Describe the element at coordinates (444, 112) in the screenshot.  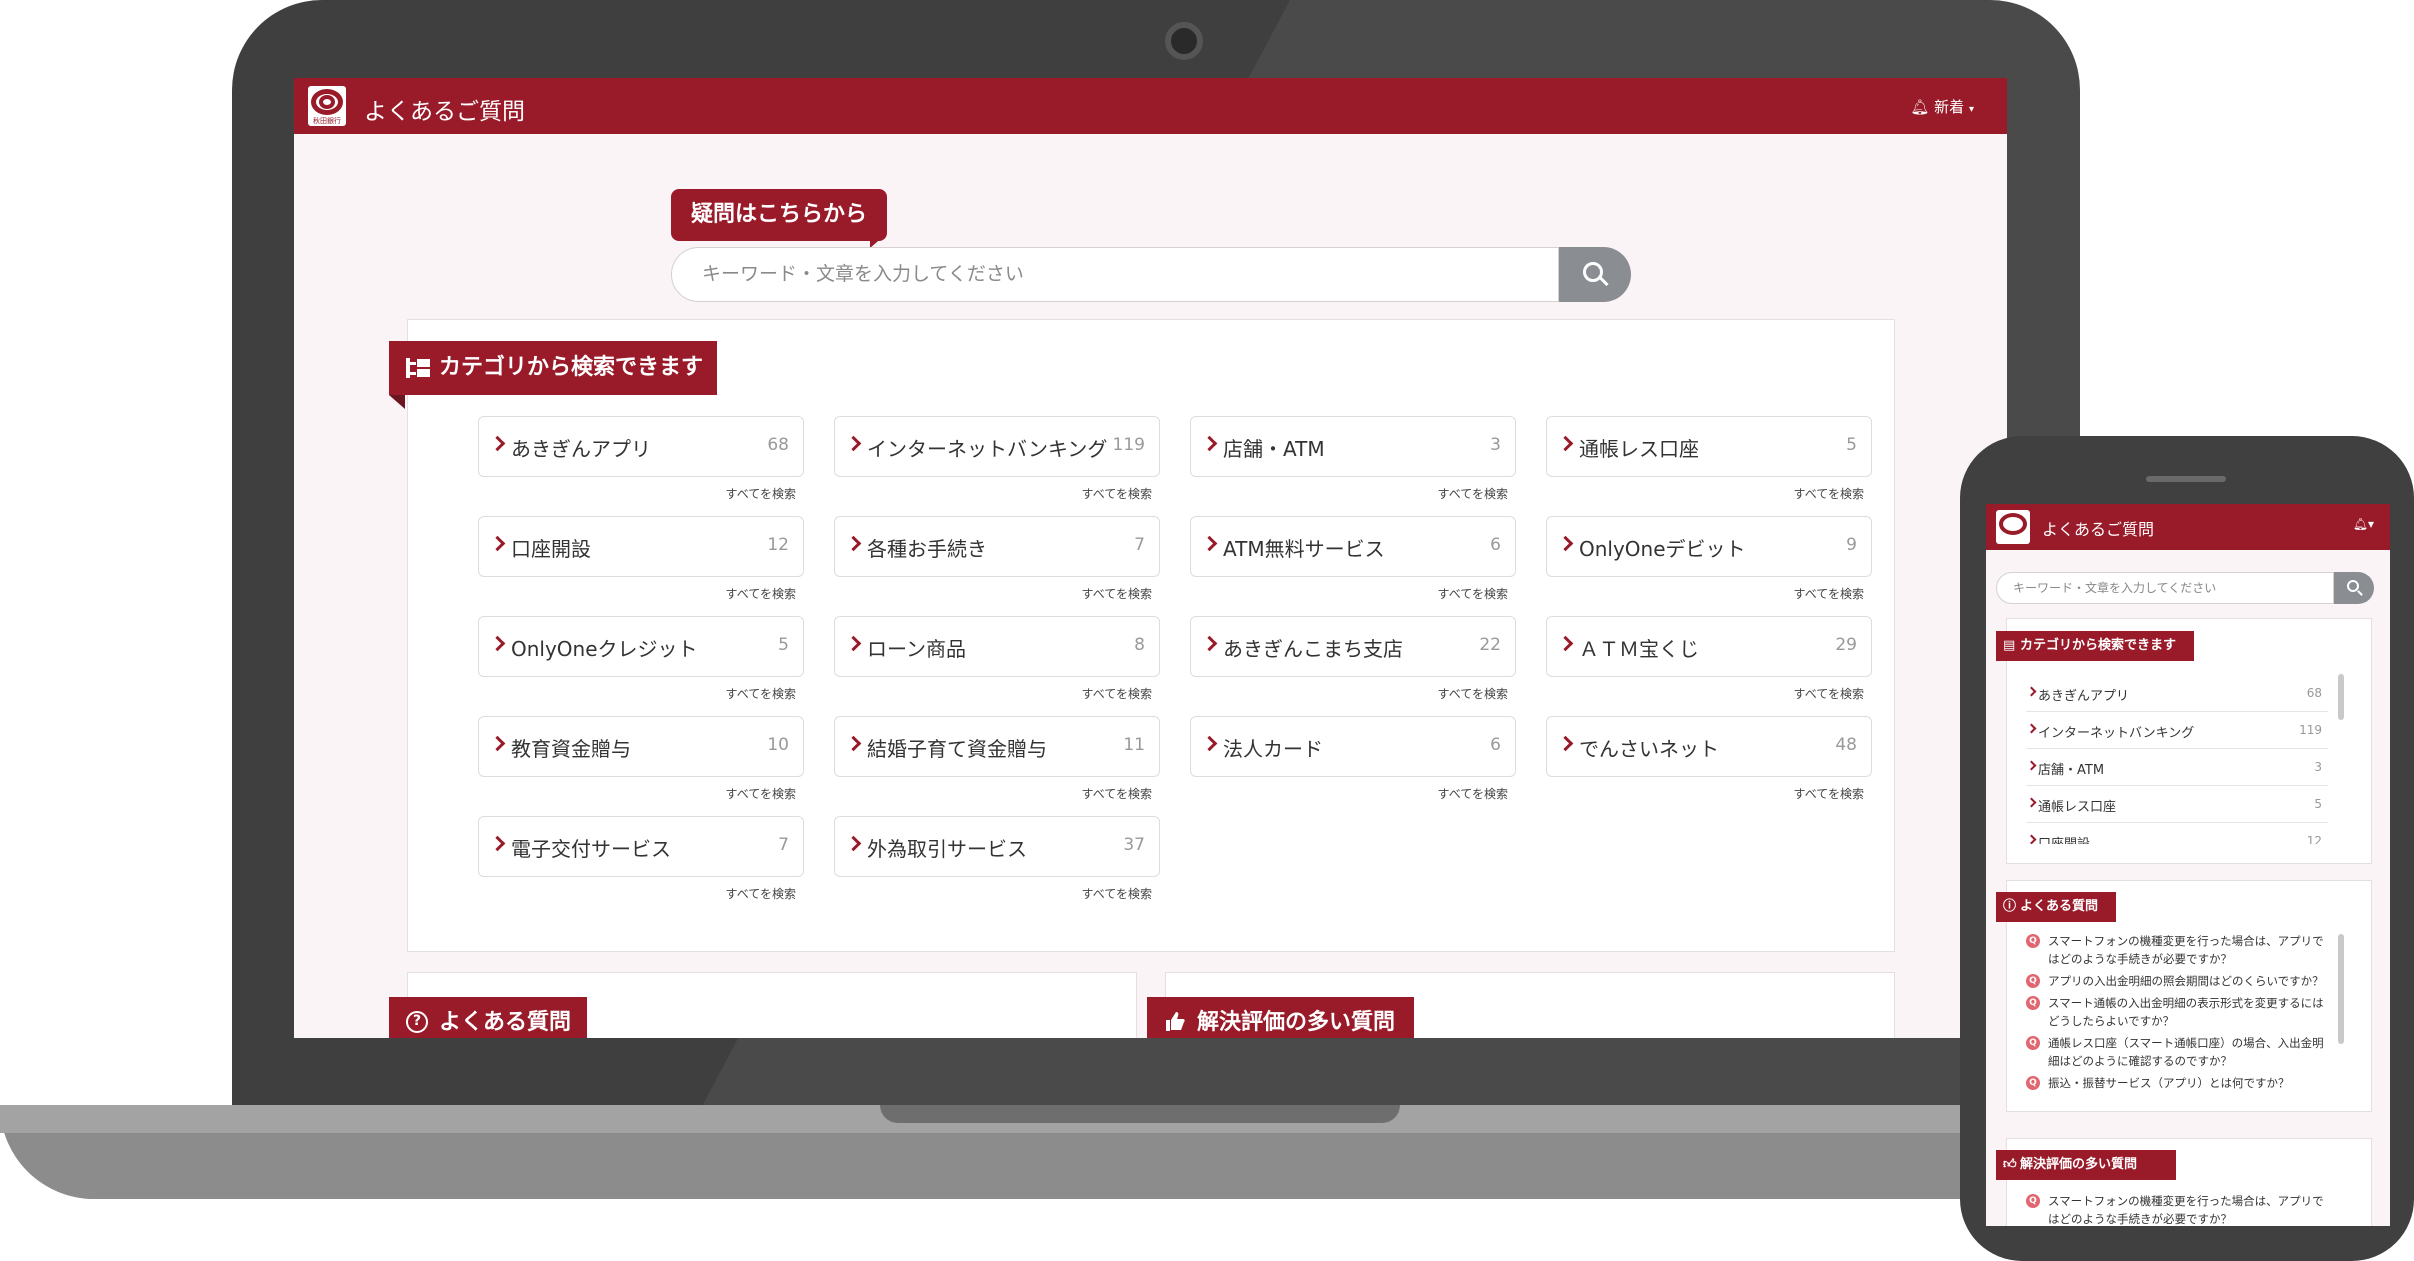
I see `page-title: よくあるご質問` at that location.